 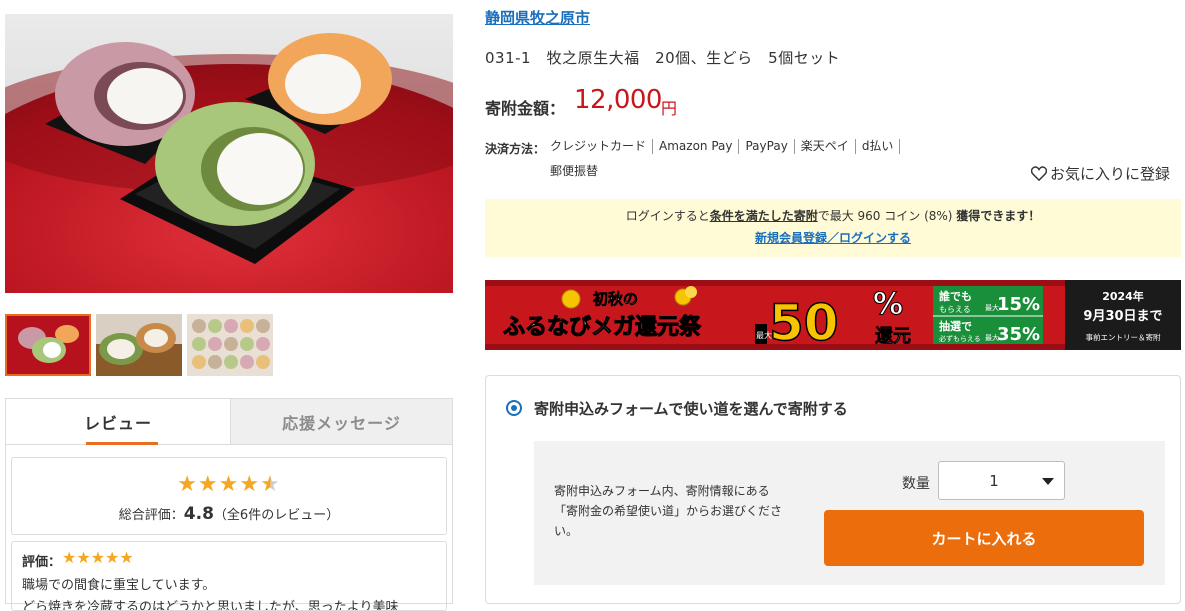 What do you see at coordinates (955, 309) in the screenshot?
I see `banner-everyone-2: もらえる` at bounding box center [955, 309].